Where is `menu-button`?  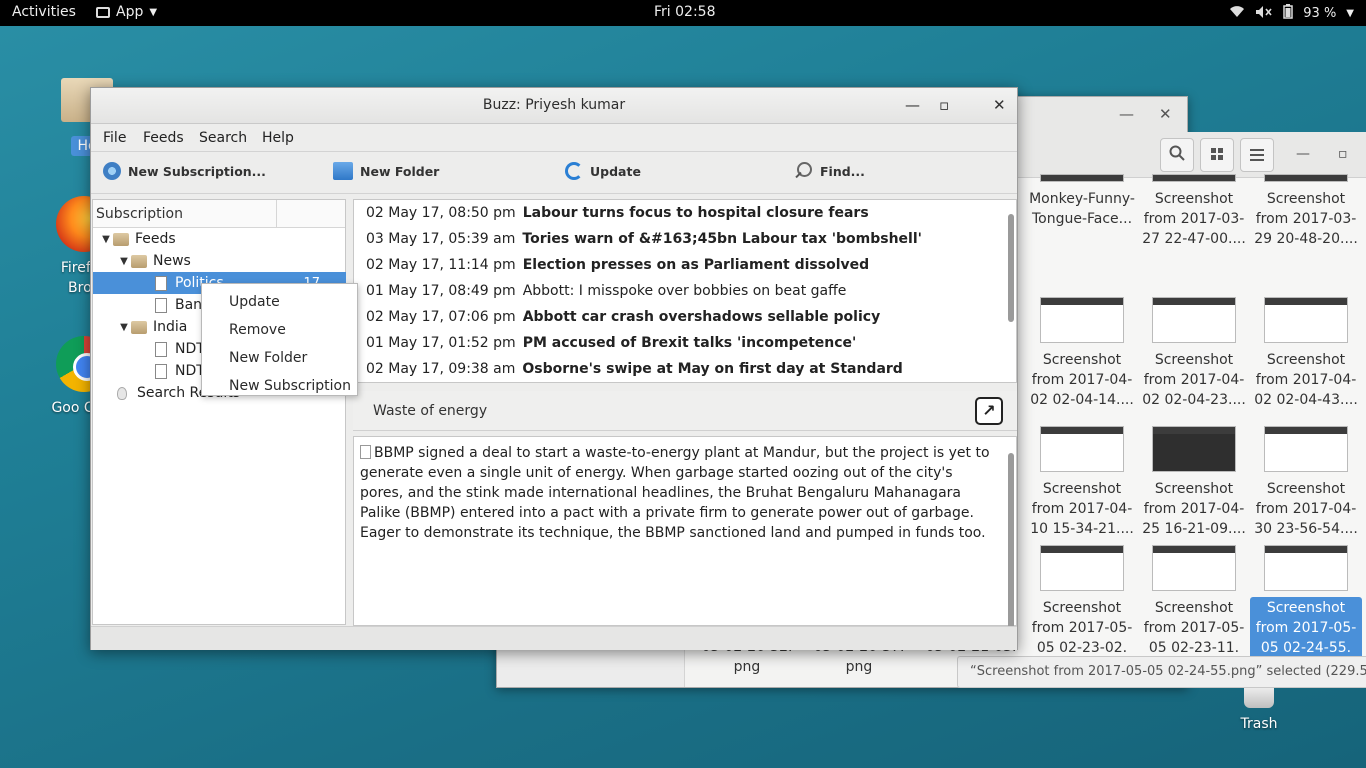
menu-button is located at coordinates (1257, 155).